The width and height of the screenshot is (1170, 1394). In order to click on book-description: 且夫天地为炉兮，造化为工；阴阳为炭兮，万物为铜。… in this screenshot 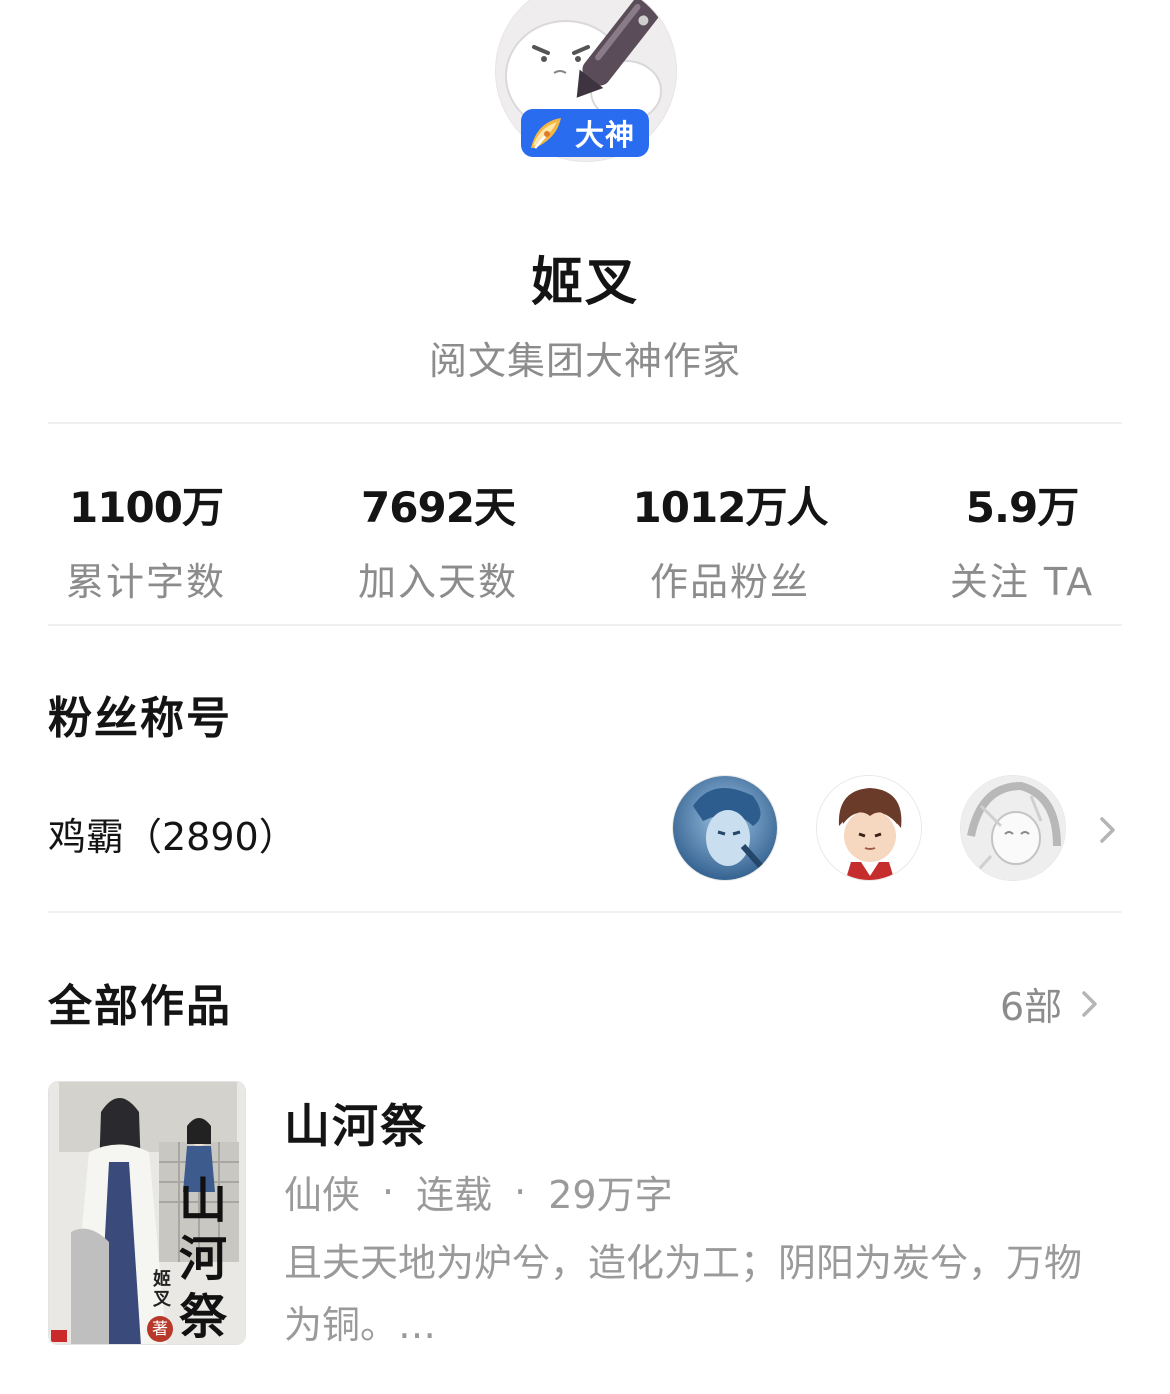, I will do `click(683, 1294)`.